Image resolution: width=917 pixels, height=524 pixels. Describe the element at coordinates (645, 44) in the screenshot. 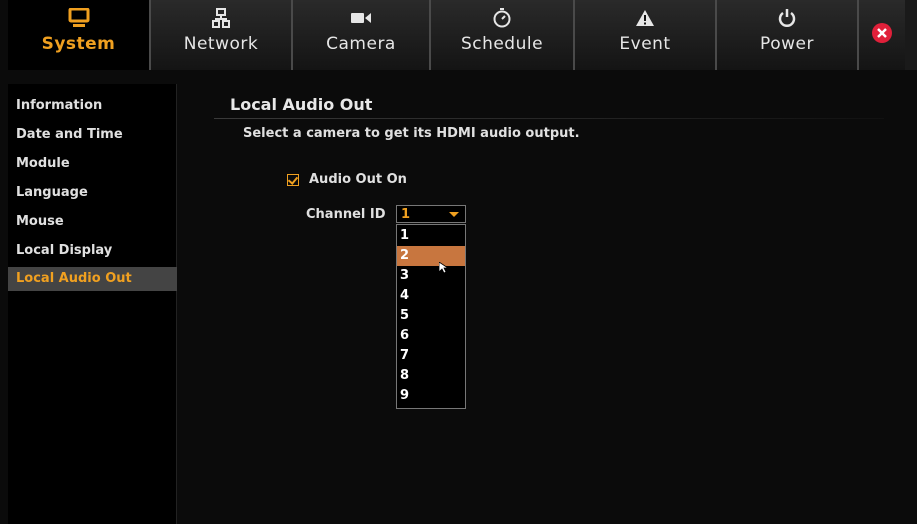

I see `tab-label: Event` at that location.